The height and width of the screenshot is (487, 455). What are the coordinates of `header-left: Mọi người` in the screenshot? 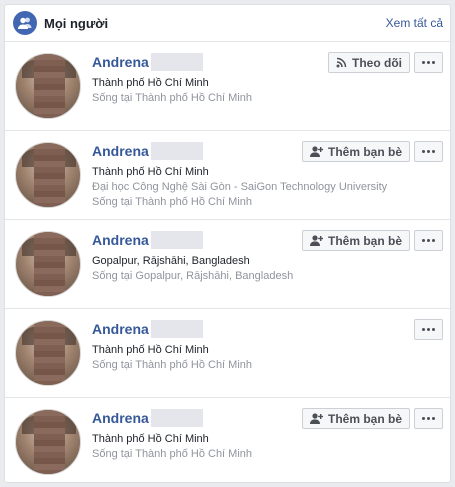 It's located at (60, 23).